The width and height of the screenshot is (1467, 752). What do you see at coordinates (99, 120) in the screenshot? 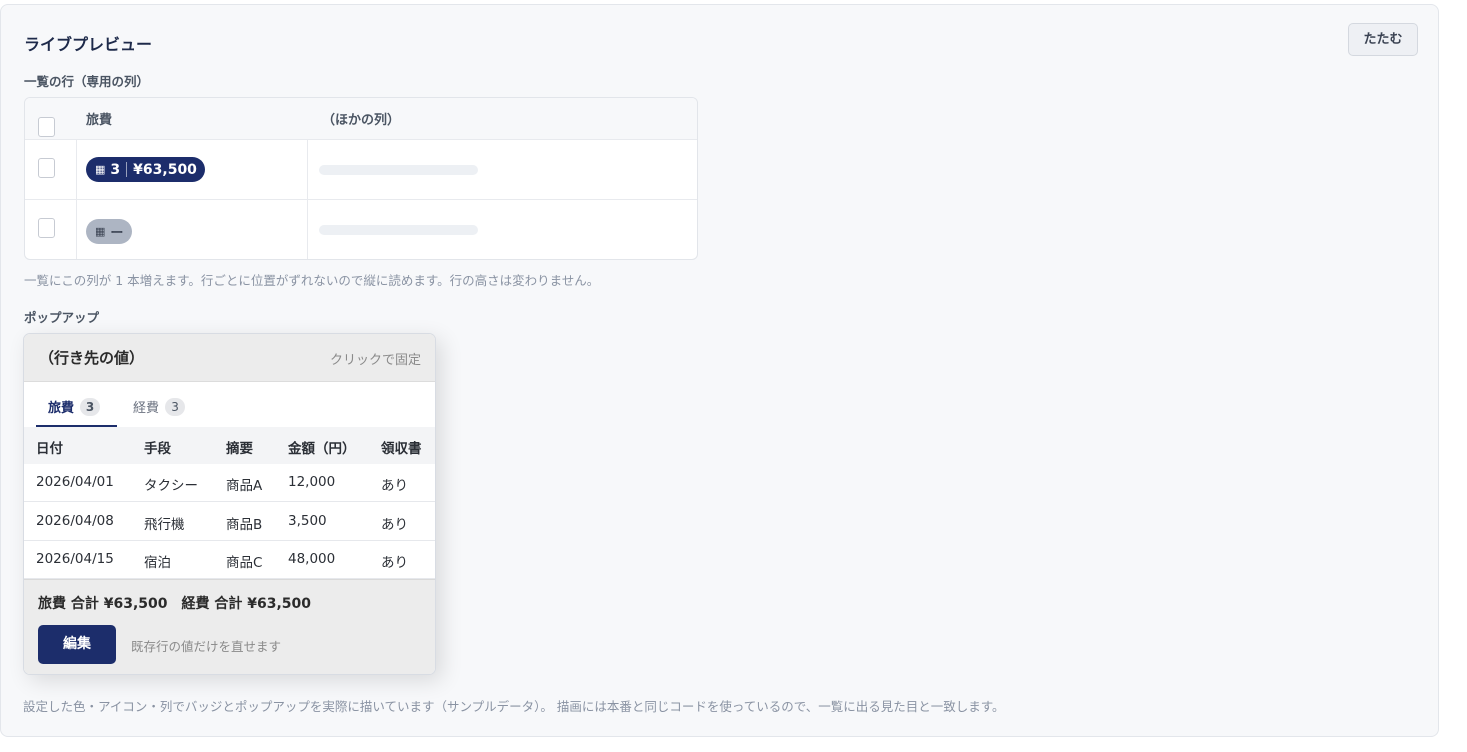
I see `column-header-travel: 旅費` at bounding box center [99, 120].